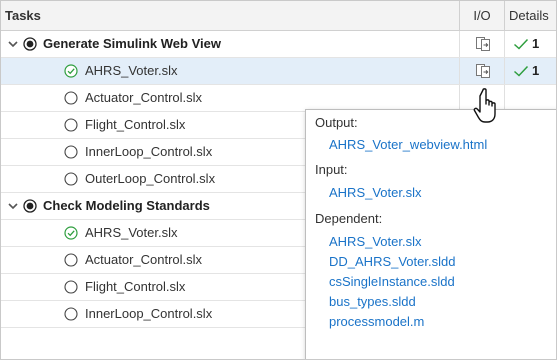 The height and width of the screenshot is (360, 557). I want to click on output-file-link: AHRS_Voter_webview.html, so click(408, 144).